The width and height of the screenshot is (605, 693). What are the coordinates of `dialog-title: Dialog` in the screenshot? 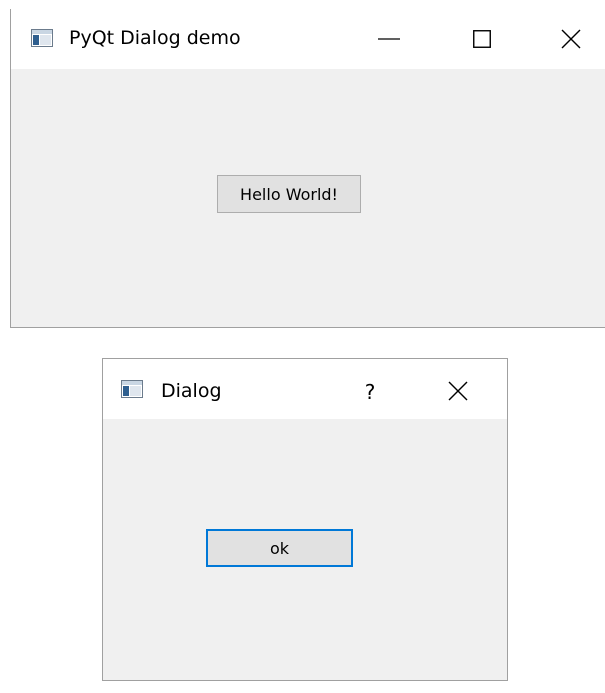 It's located at (191, 391).